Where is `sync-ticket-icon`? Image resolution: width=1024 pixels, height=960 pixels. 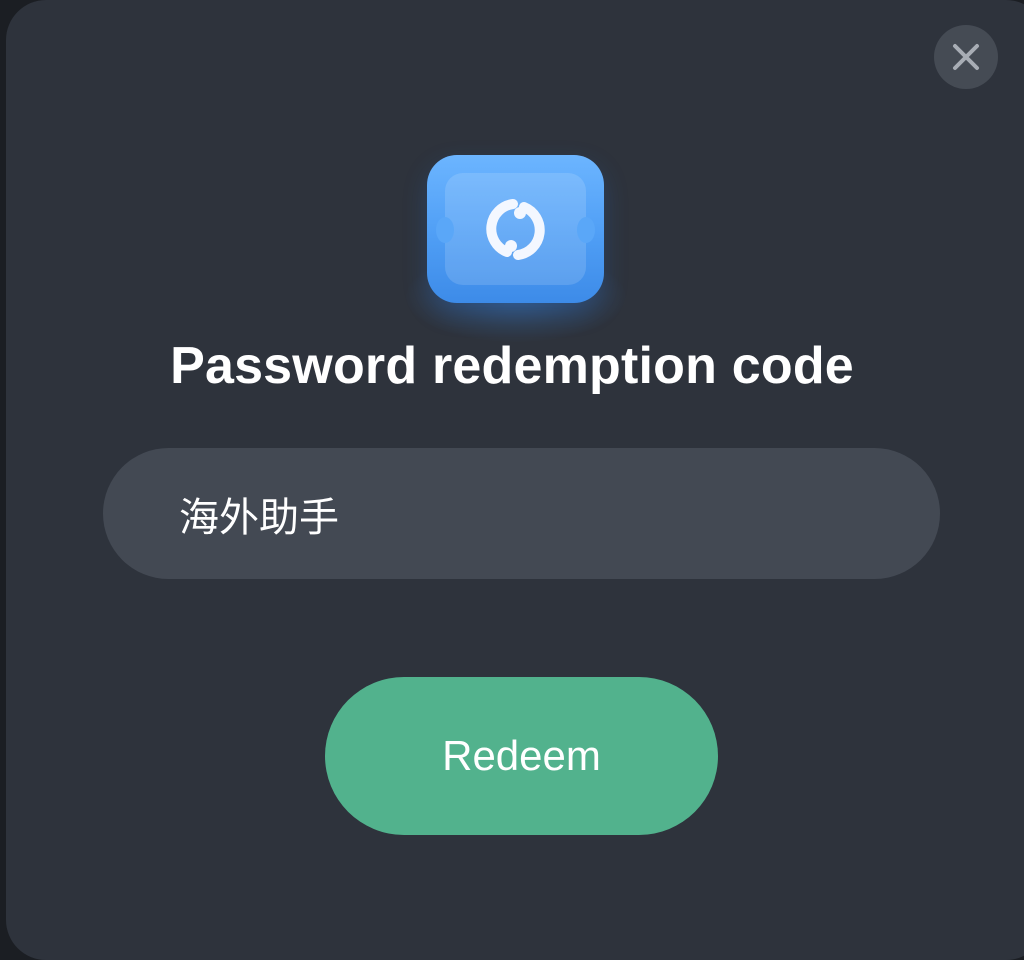 sync-ticket-icon is located at coordinates (515, 229).